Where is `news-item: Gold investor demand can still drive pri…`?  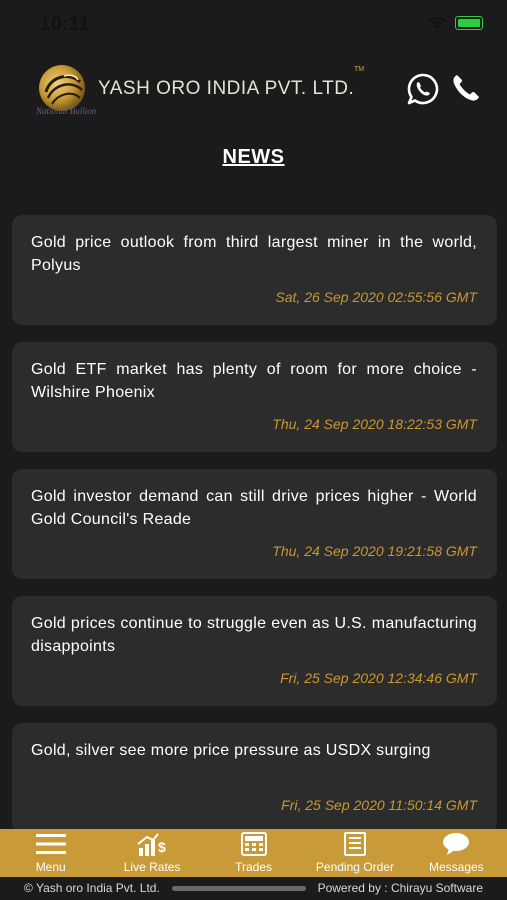
news-item: Gold investor demand can still drive pri… is located at coordinates (254, 524).